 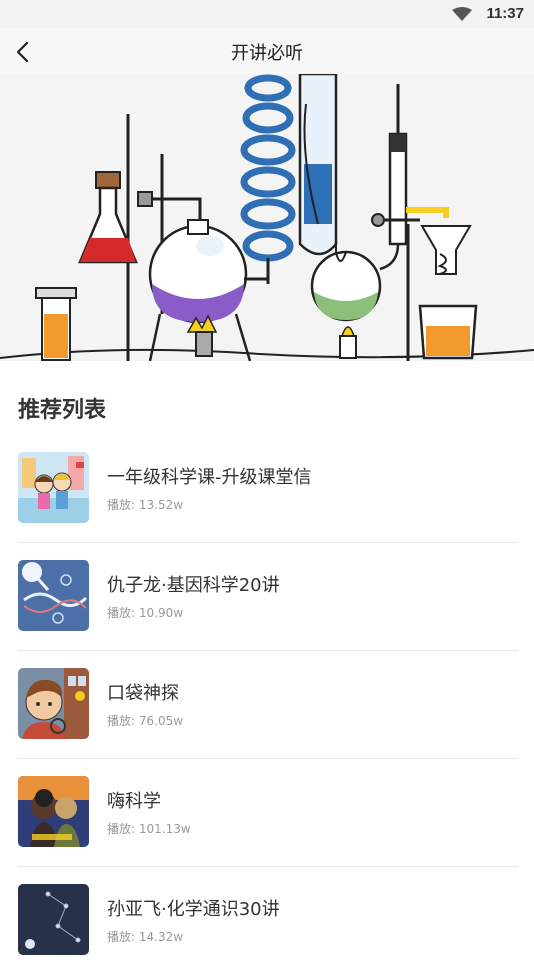 I want to click on item-title: 仇子龙·基因科学20讲, so click(x=193, y=585).